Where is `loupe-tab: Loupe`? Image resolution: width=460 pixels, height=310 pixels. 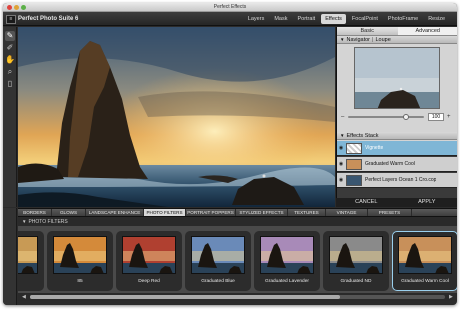
loupe-tab: Loupe is located at coordinates (382, 40).